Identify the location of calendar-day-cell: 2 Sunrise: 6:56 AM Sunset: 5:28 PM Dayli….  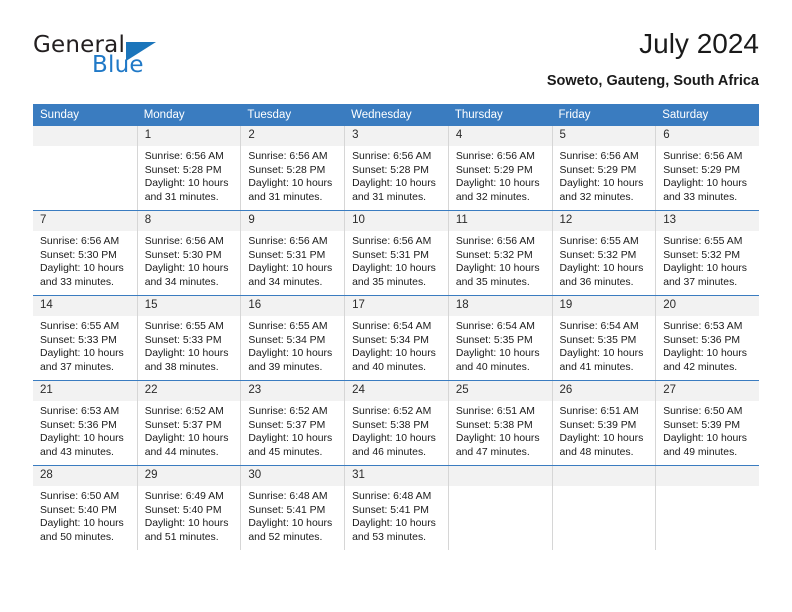
(292, 168).